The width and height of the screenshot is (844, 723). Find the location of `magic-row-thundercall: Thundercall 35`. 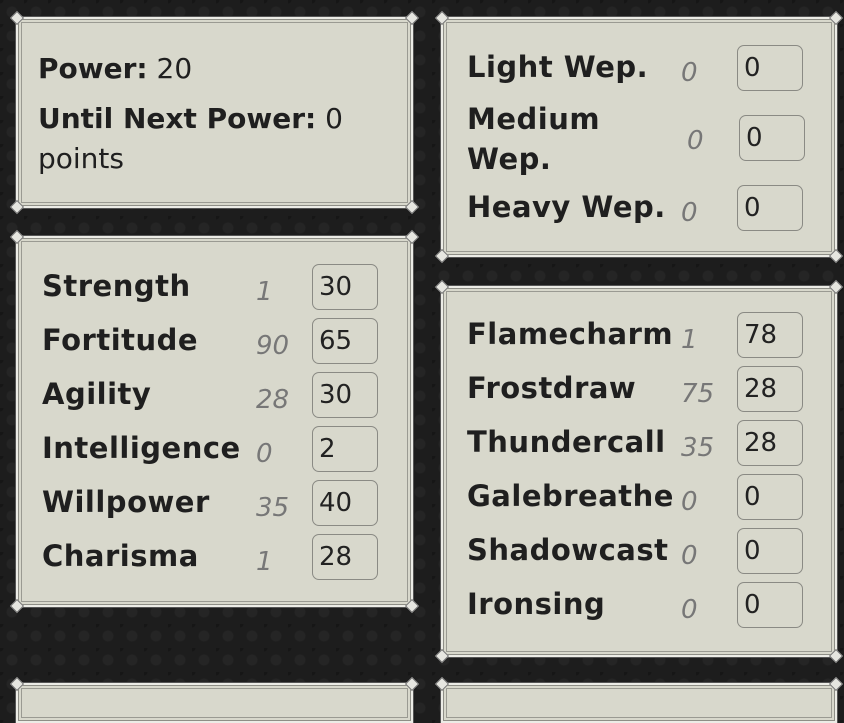

magic-row-thundercall: Thundercall 35 is located at coordinates (639, 444).